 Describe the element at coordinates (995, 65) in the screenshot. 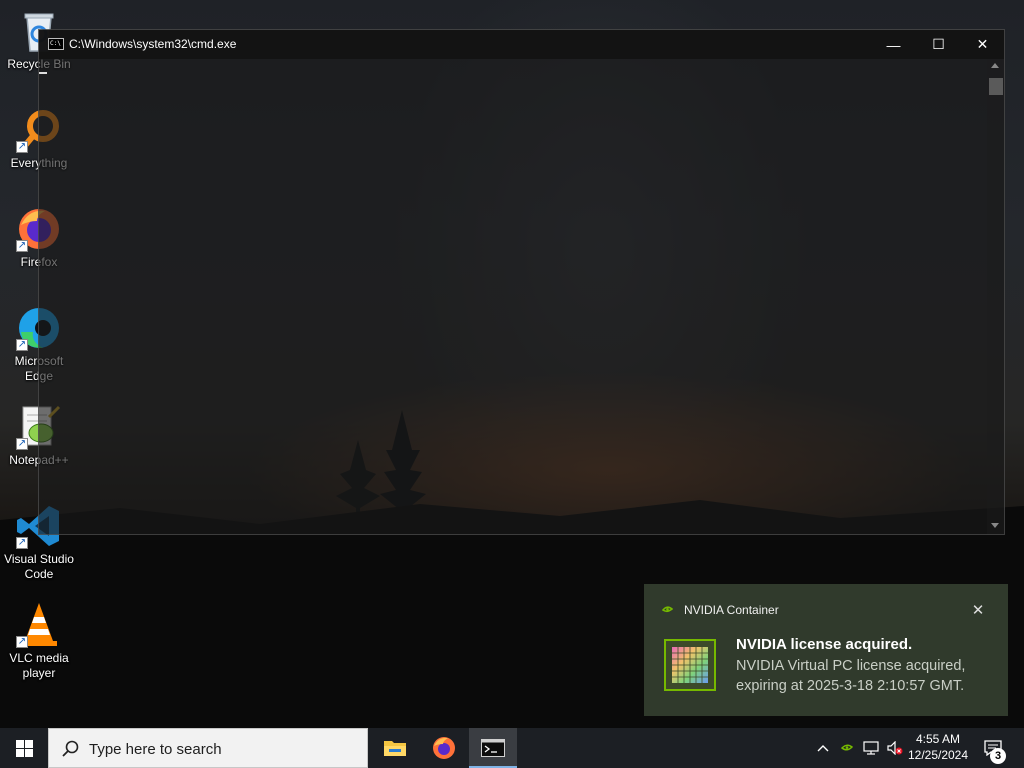

I see `scroll-up-arrow-icon` at that location.